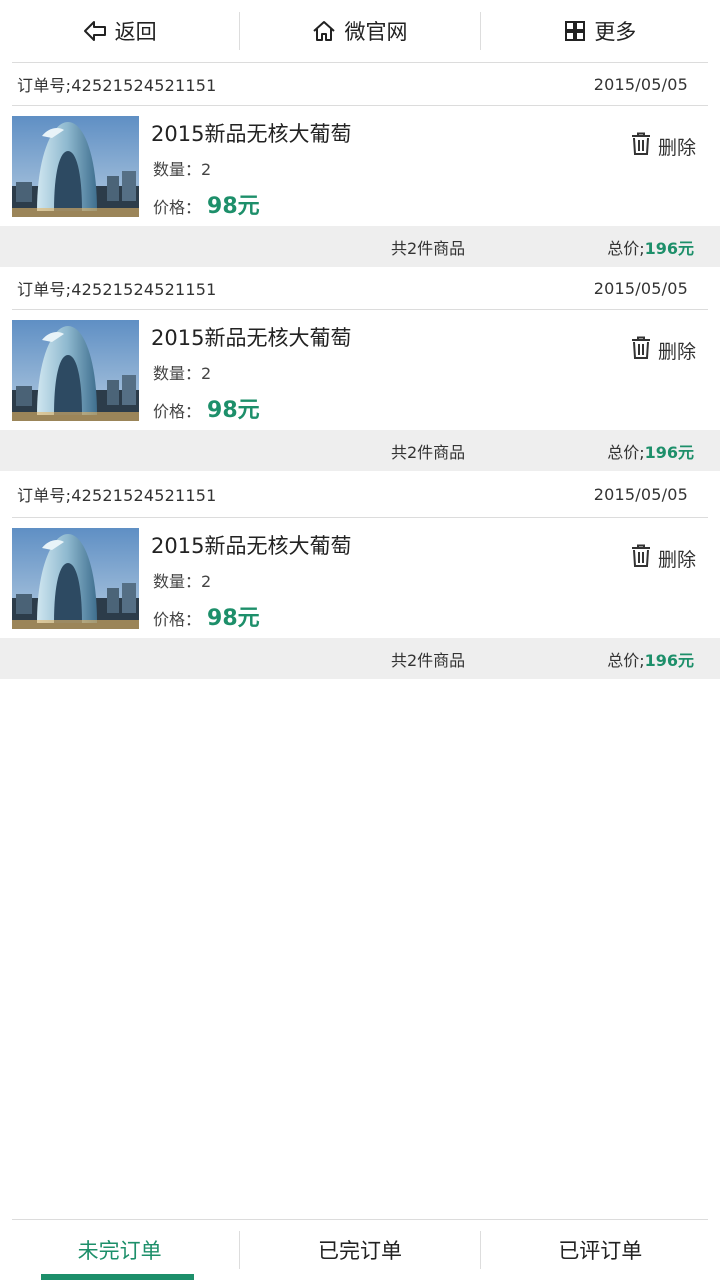 The image size is (720, 1280). I want to click on home-label: 微官网, so click(376, 32).